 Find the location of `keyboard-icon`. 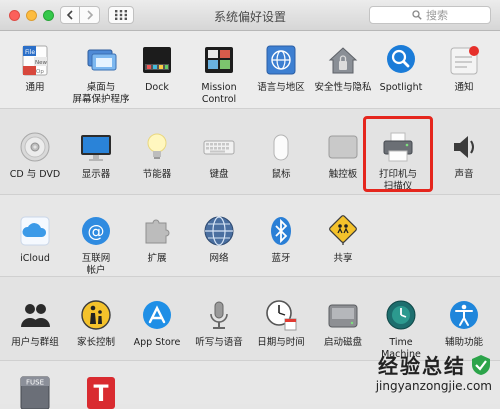

keyboard-icon is located at coordinates (219, 147).